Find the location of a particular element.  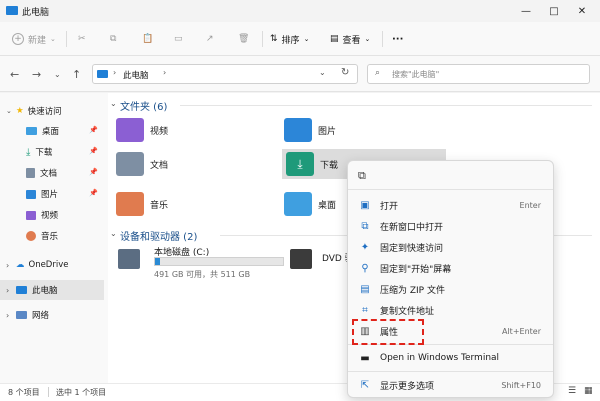

search-box: ⌕ 搜索"此电脑" is located at coordinates (478, 74).